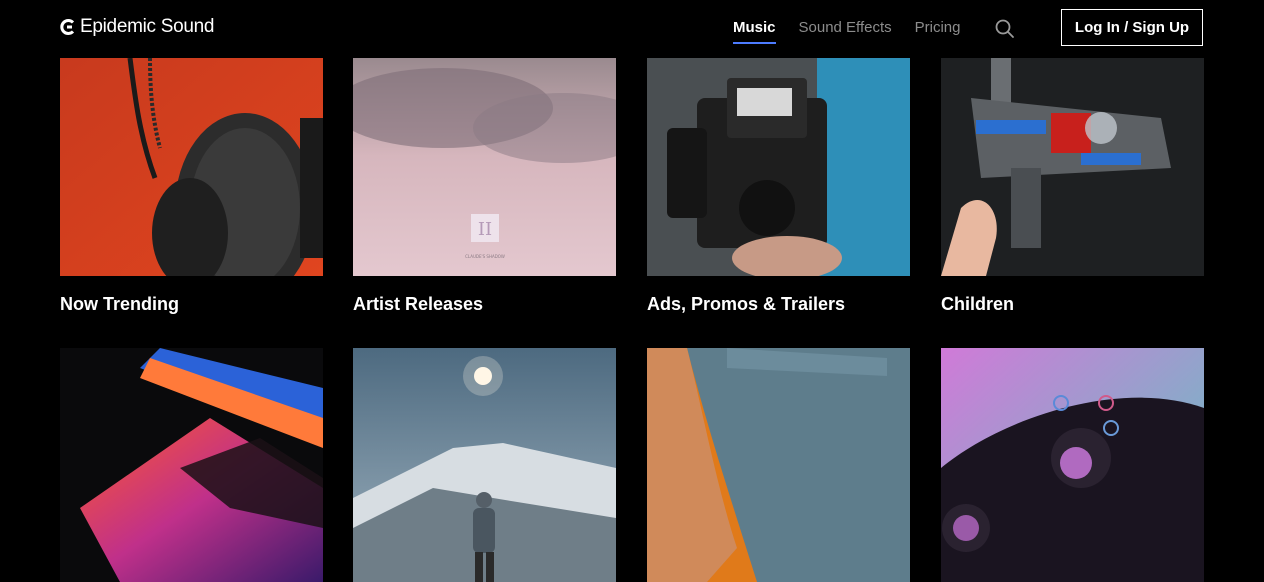 The width and height of the screenshot is (1264, 582). I want to click on toy-spaceship-image, so click(1072, 167).